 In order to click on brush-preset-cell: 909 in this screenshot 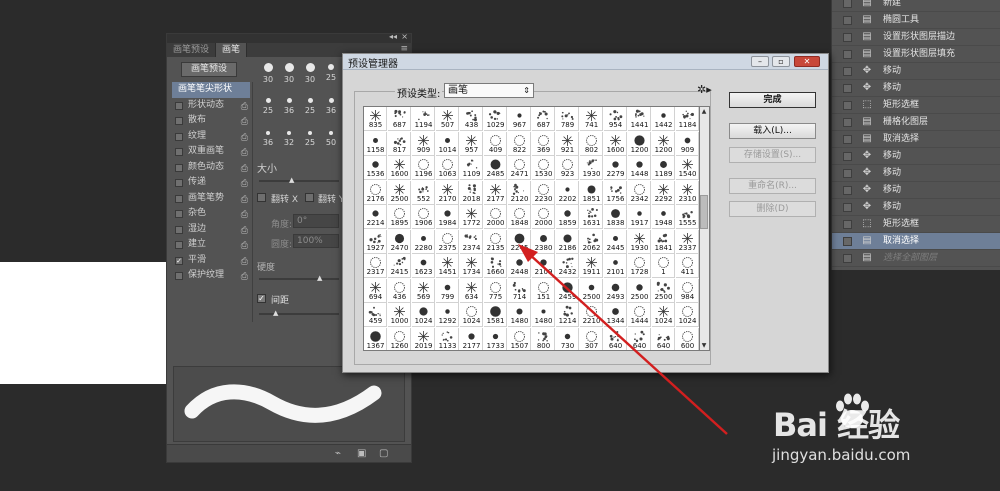, I will do `click(423, 143)`.